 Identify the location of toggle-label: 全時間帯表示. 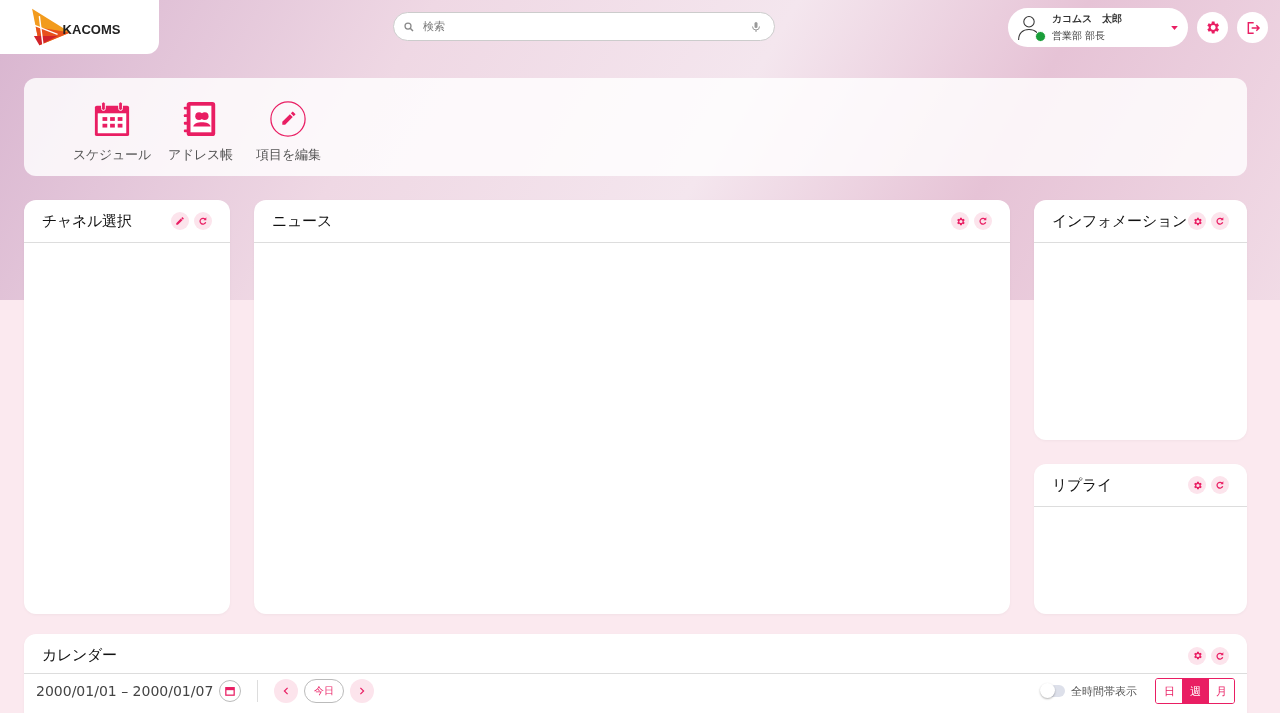
(1104, 691).